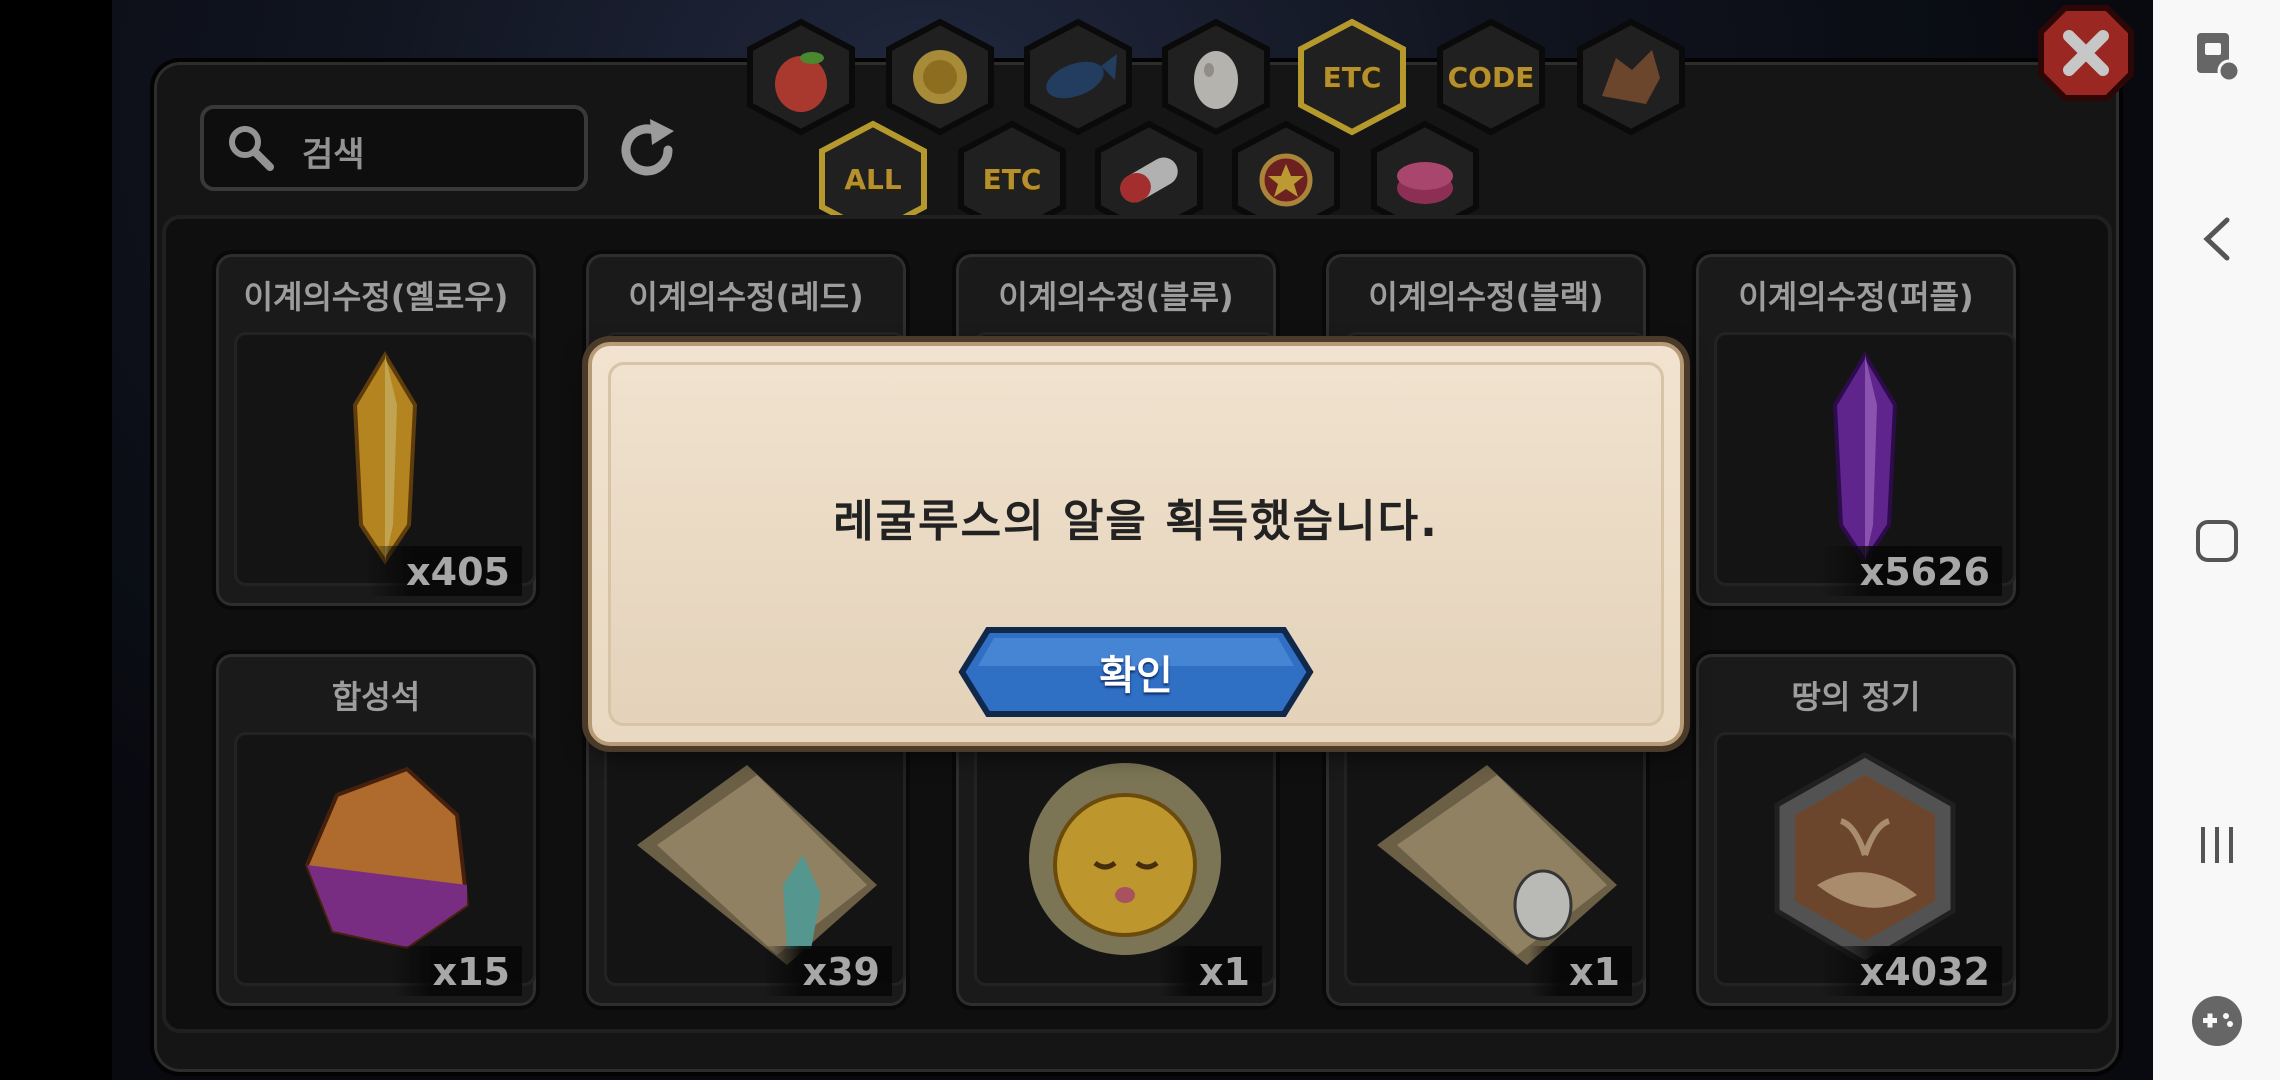 The image size is (2280, 1080). I want to click on game-tools-button, so click(2216, 1021).